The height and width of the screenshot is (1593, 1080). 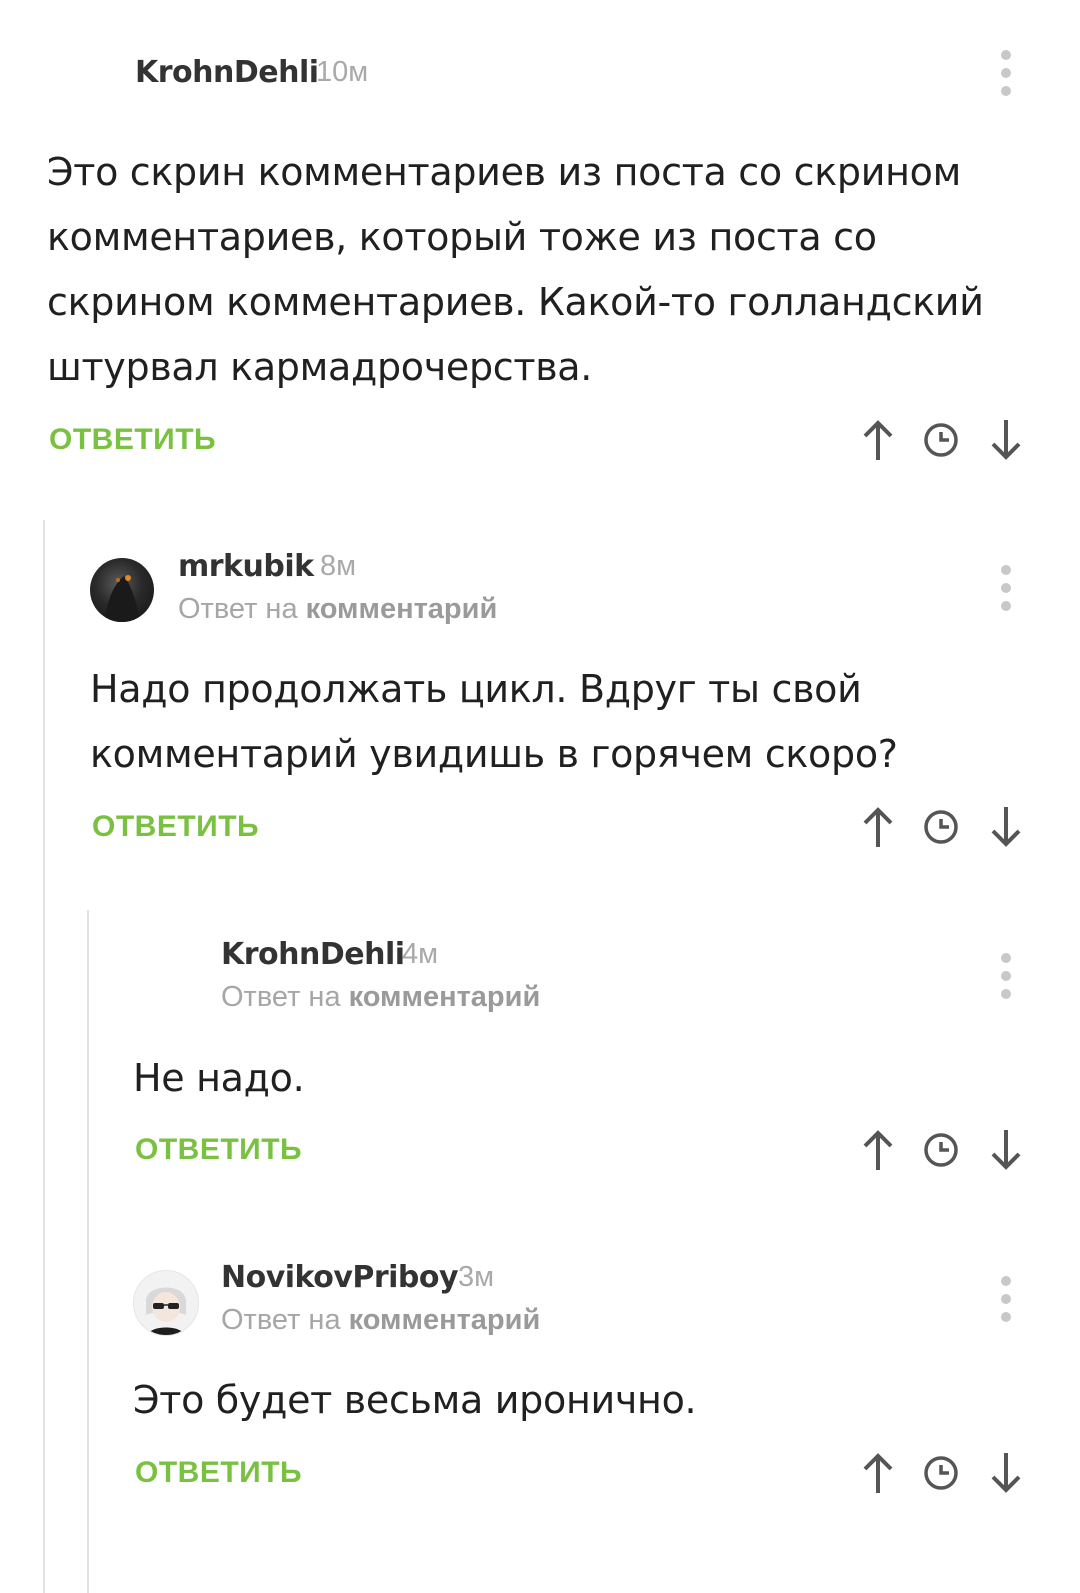 What do you see at coordinates (338, 566) in the screenshot?
I see `comment-time: 8м` at bounding box center [338, 566].